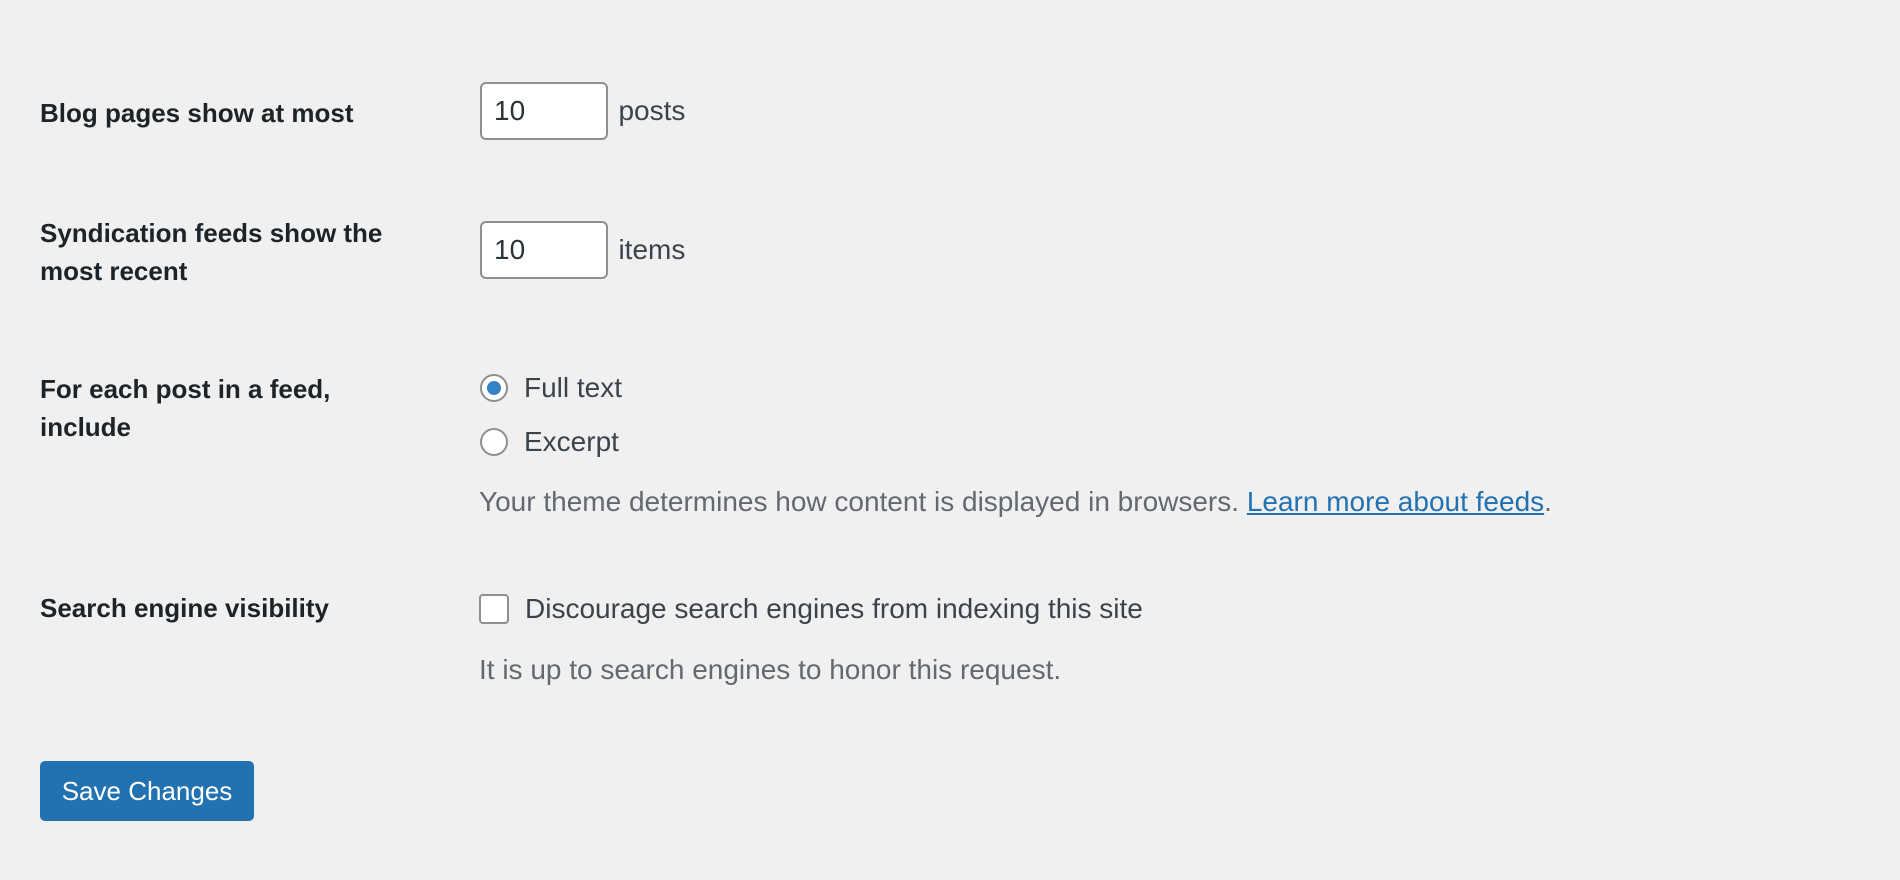  Describe the element at coordinates (494, 609) in the screenshot. I see `discourage-search-checkbox` at that location.